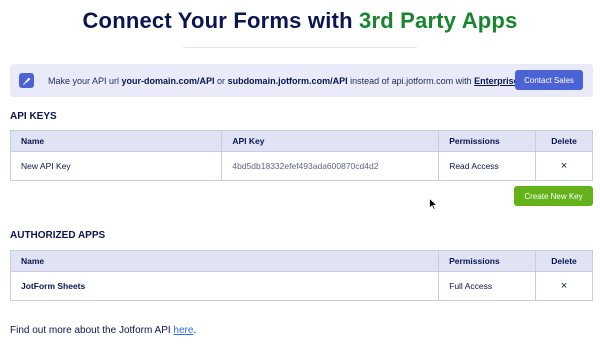 Image resolution: width=600 pixels, height=364 pixels. I want to click on api-key-name: New API Key, so click(116, 166).